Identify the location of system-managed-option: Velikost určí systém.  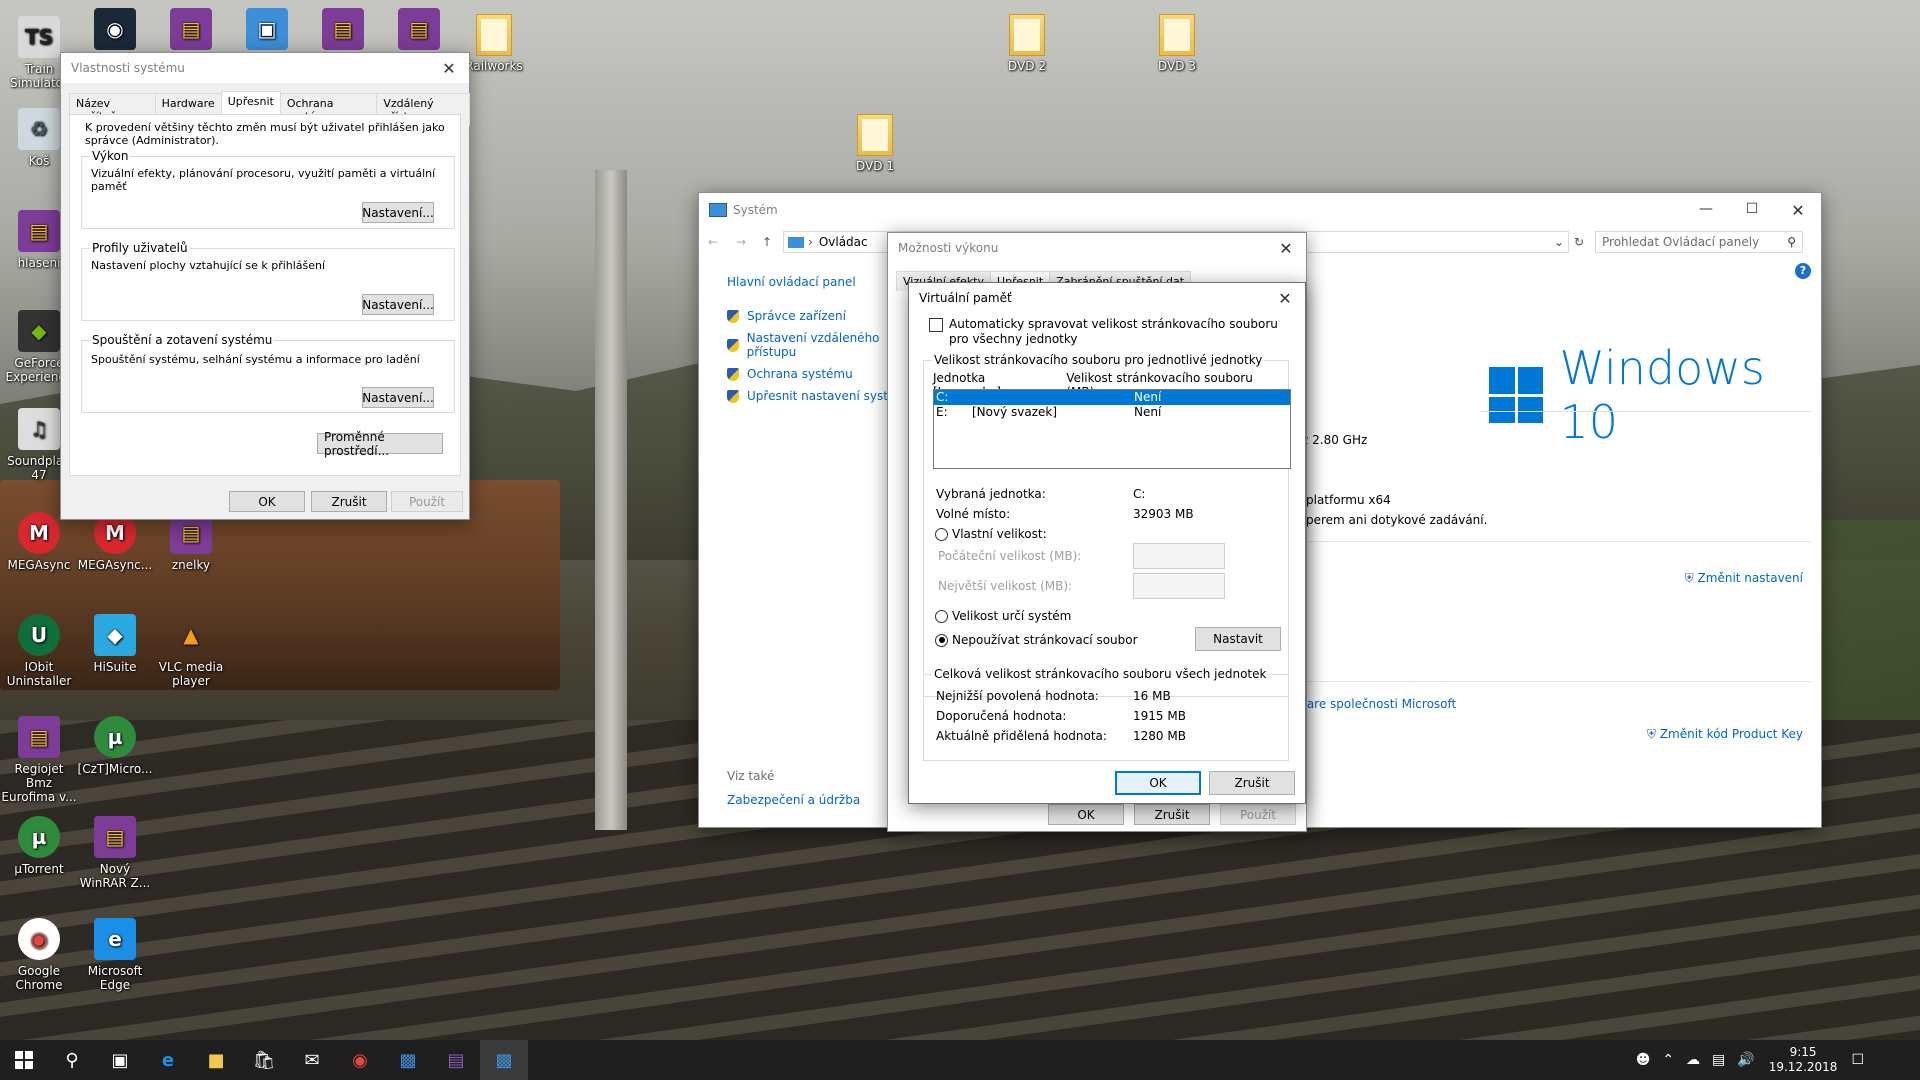
(1003, 616).